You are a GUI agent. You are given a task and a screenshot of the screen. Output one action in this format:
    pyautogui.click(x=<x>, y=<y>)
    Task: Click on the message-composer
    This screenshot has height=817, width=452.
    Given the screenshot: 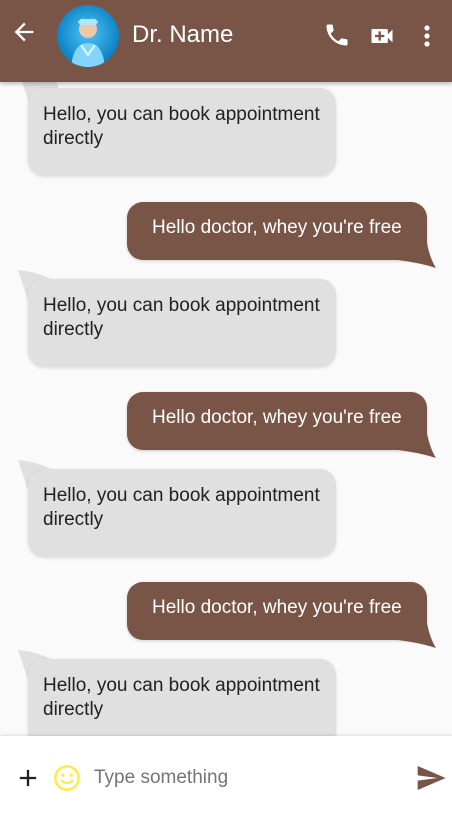 What is the action you would take?
    pyautogui.click(x=226, y=776)
    